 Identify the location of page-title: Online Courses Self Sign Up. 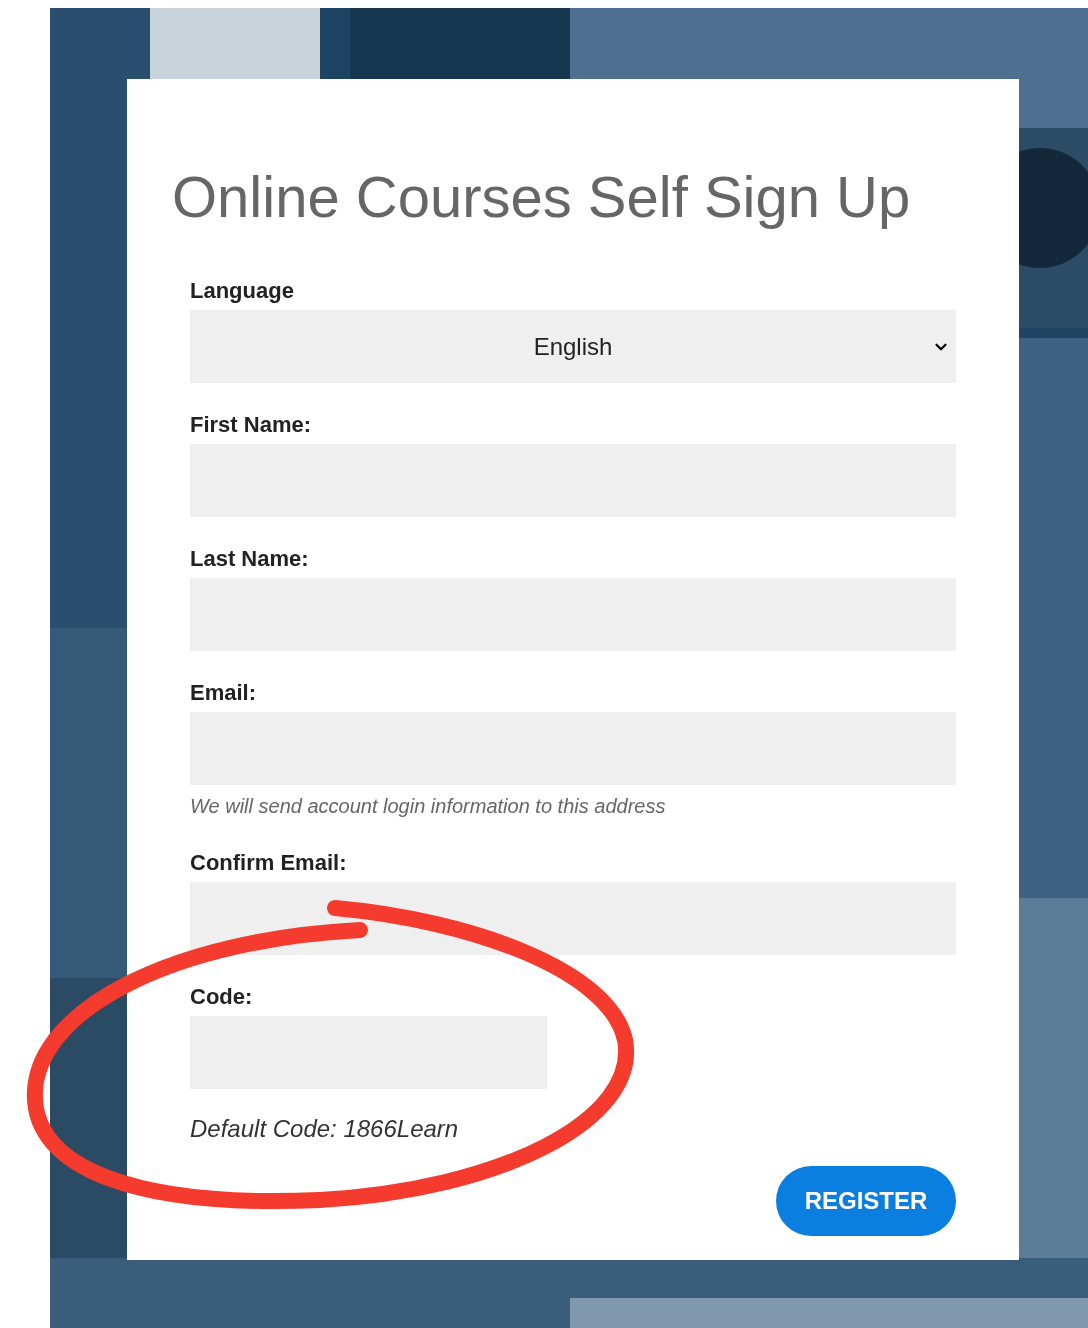
(542, 197).